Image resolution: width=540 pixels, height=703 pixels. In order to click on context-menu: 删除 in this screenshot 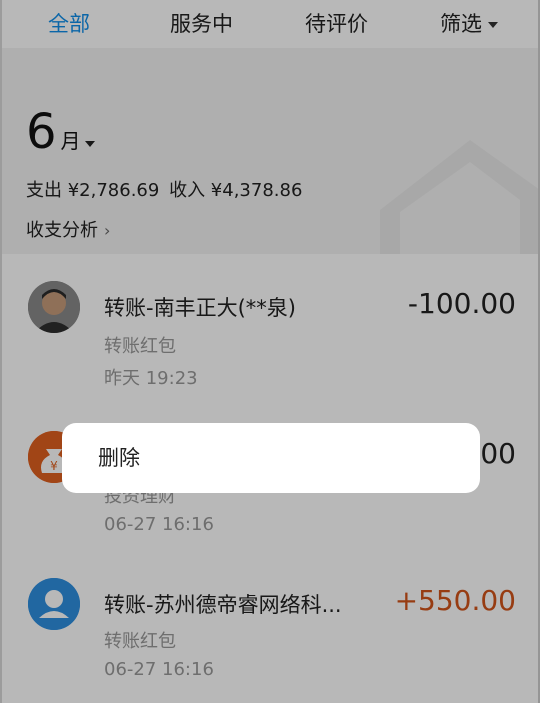, I will do `click(271, 458)`.